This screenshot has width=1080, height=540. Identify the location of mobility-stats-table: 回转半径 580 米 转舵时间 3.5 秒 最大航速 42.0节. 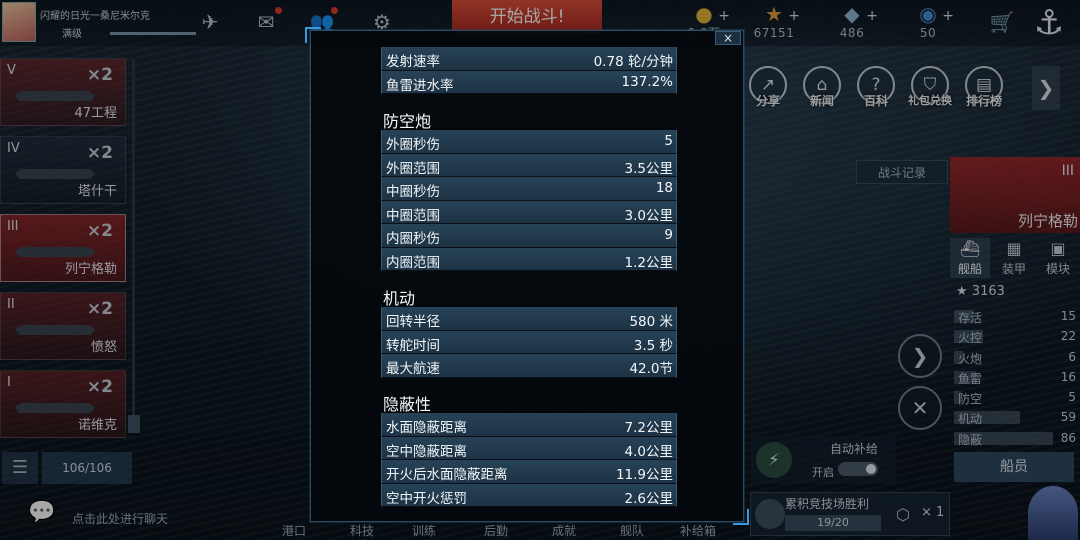
(529, 342).